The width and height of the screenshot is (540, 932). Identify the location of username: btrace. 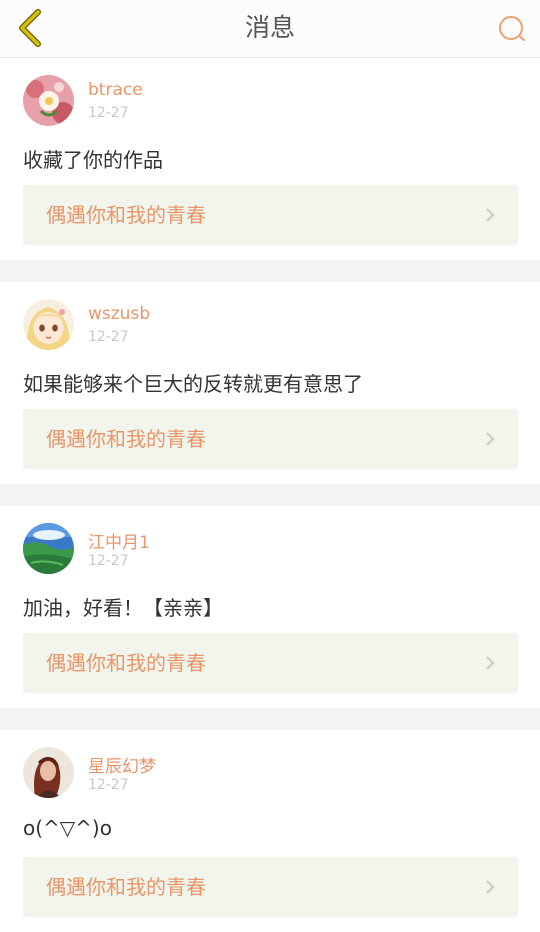
(115, 90).